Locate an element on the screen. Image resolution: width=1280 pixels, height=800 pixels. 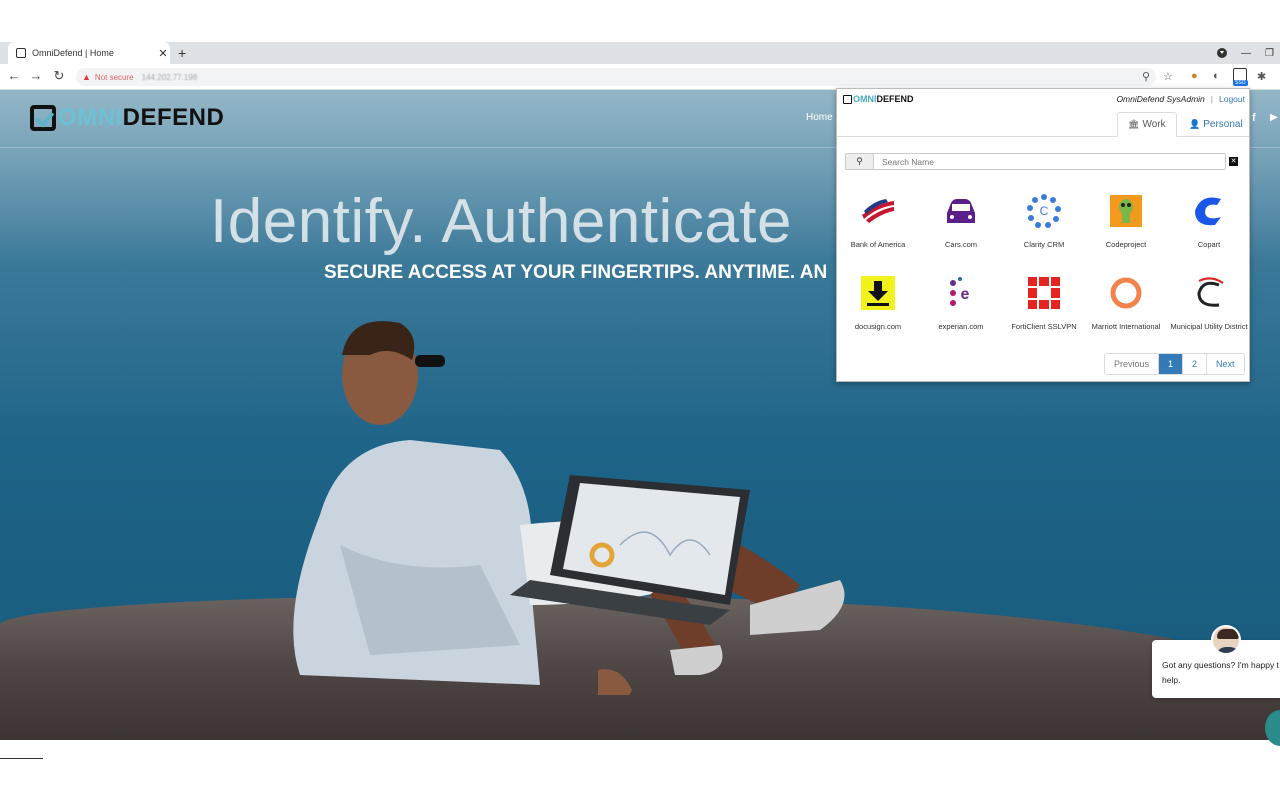
new-tab-button: + is located at coordinates (182, 53).